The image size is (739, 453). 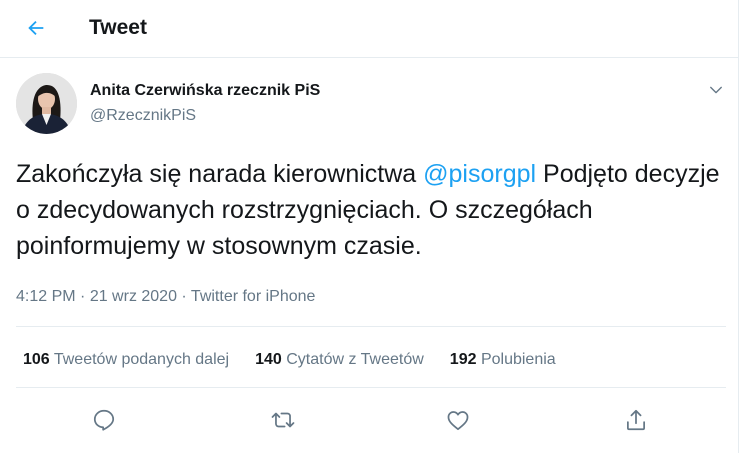 I want to click on chevron-down-icon, so click(x=716, y=90).